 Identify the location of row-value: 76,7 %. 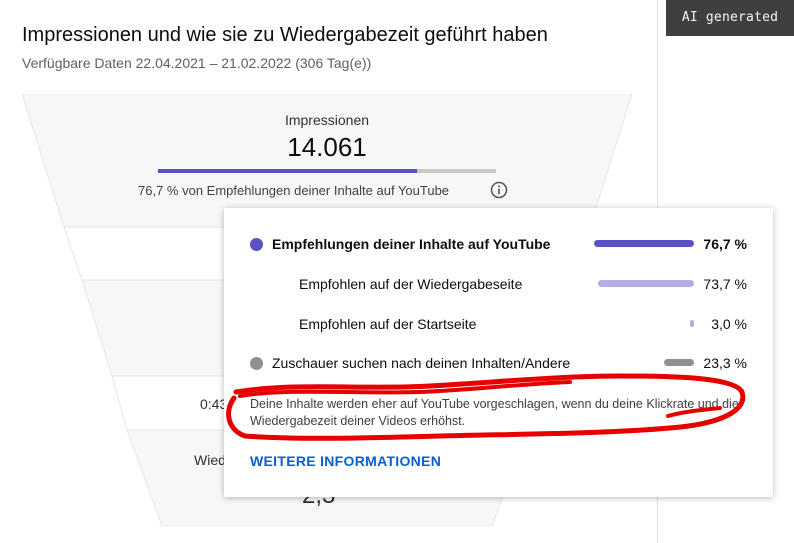
(725, 244).